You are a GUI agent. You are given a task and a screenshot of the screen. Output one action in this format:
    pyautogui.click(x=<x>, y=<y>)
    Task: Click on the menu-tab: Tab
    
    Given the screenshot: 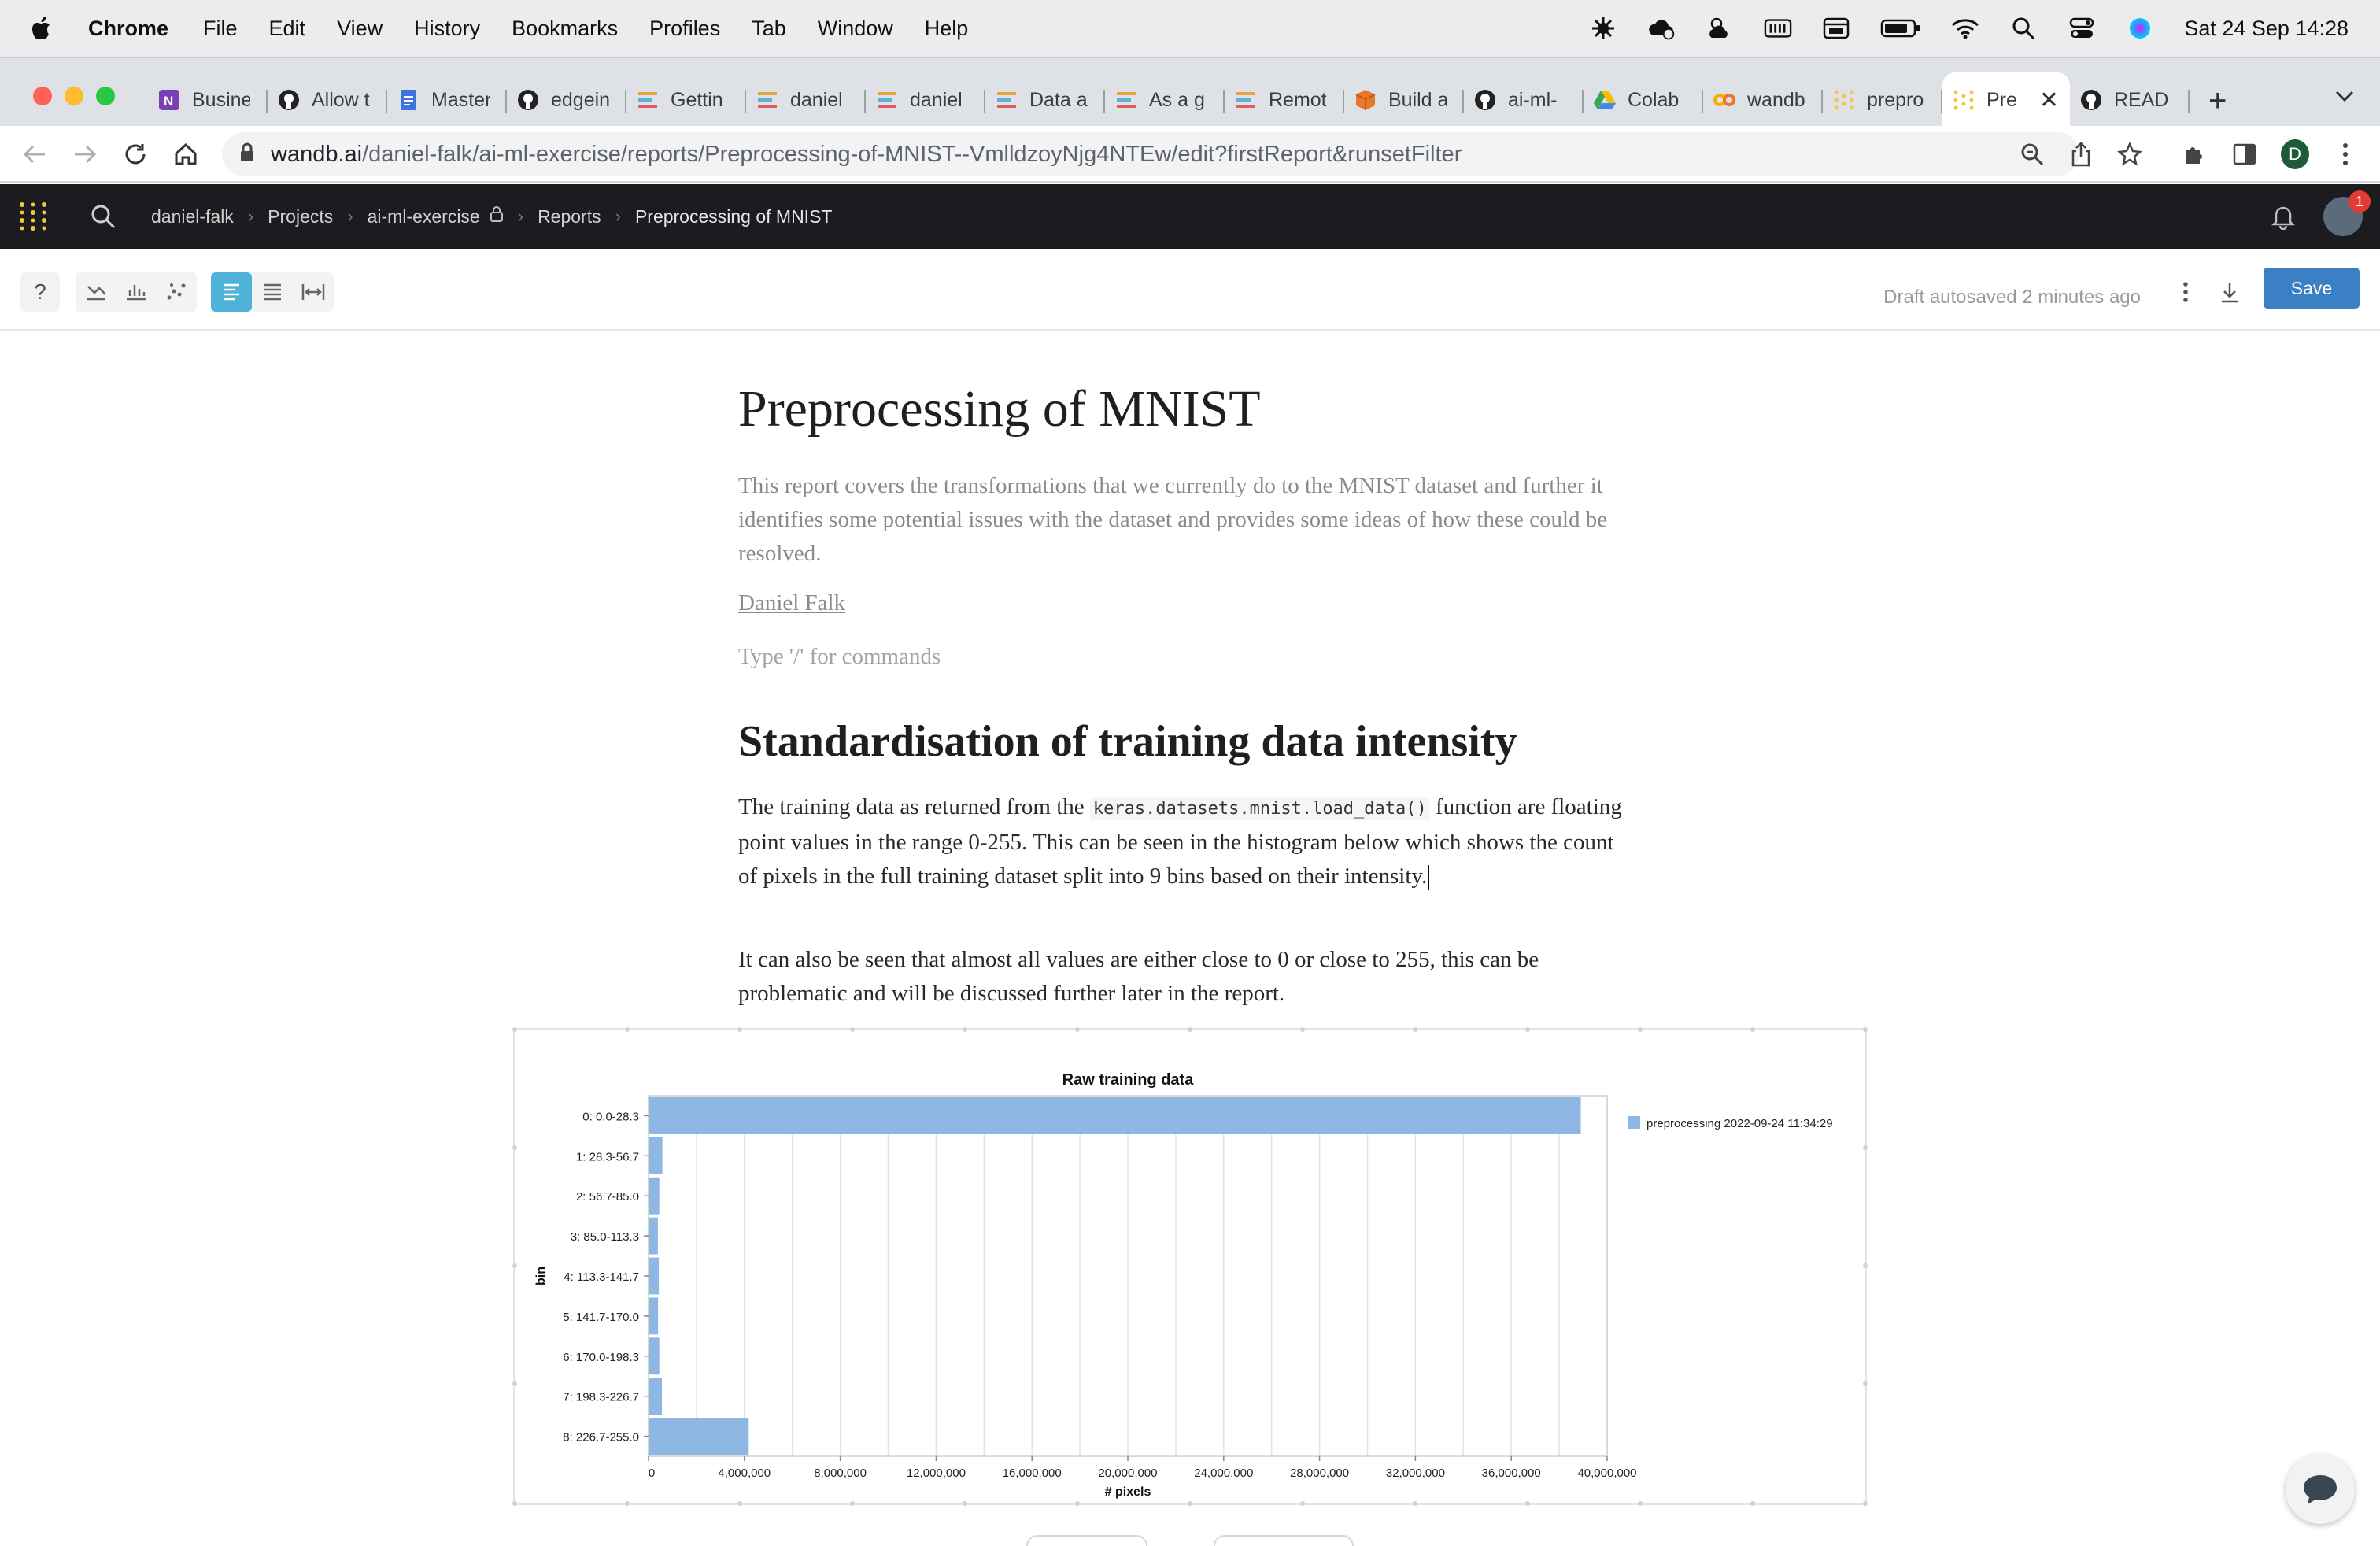 What is the action you would take?
    pyautogui.click(x=769, y=29)
    